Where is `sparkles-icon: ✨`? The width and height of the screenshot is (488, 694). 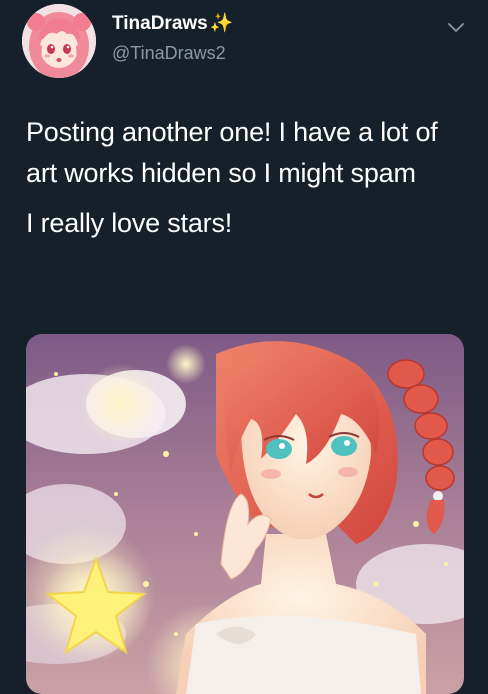
sparkles-icon: ✨ is located at coordinates (221, 23).